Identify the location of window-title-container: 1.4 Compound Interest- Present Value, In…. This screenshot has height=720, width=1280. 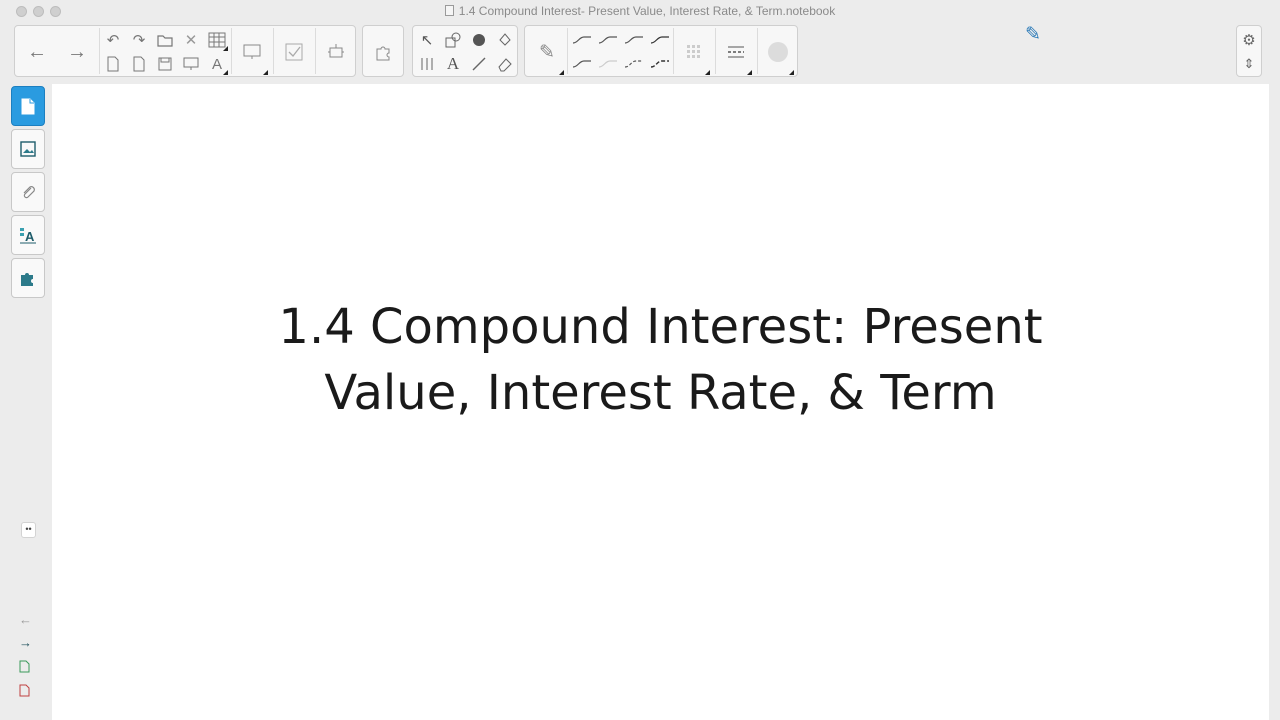
(640, 11).